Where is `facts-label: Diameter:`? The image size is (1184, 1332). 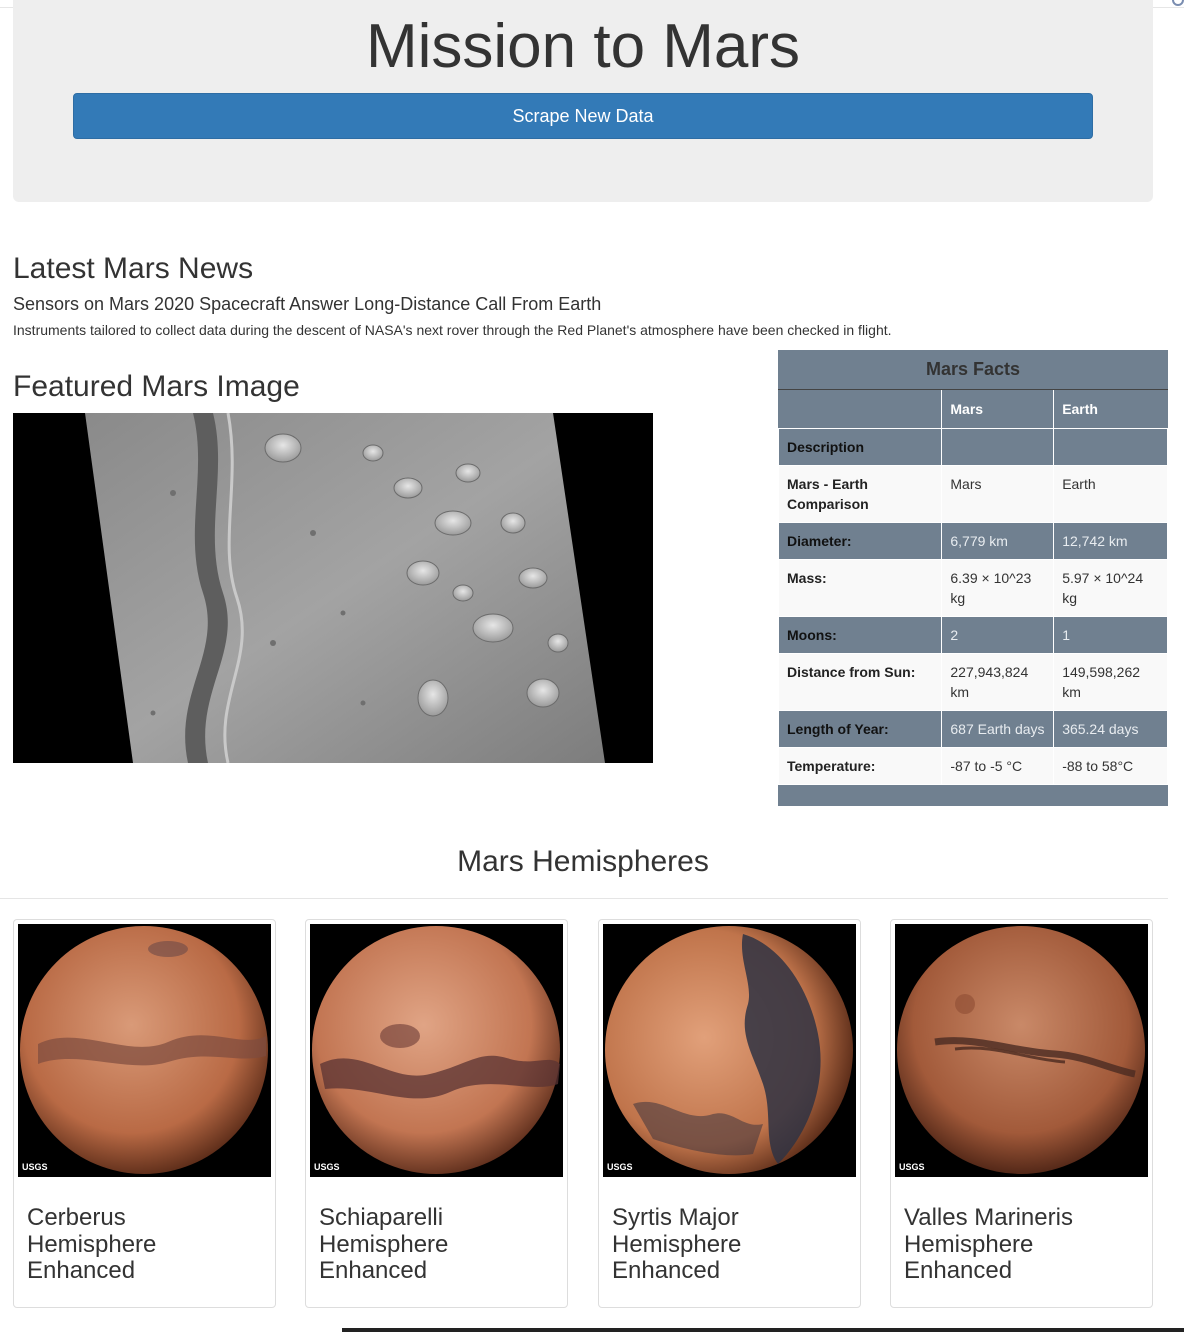 facts-label: Diameter: is located at coordinates (860, 540).